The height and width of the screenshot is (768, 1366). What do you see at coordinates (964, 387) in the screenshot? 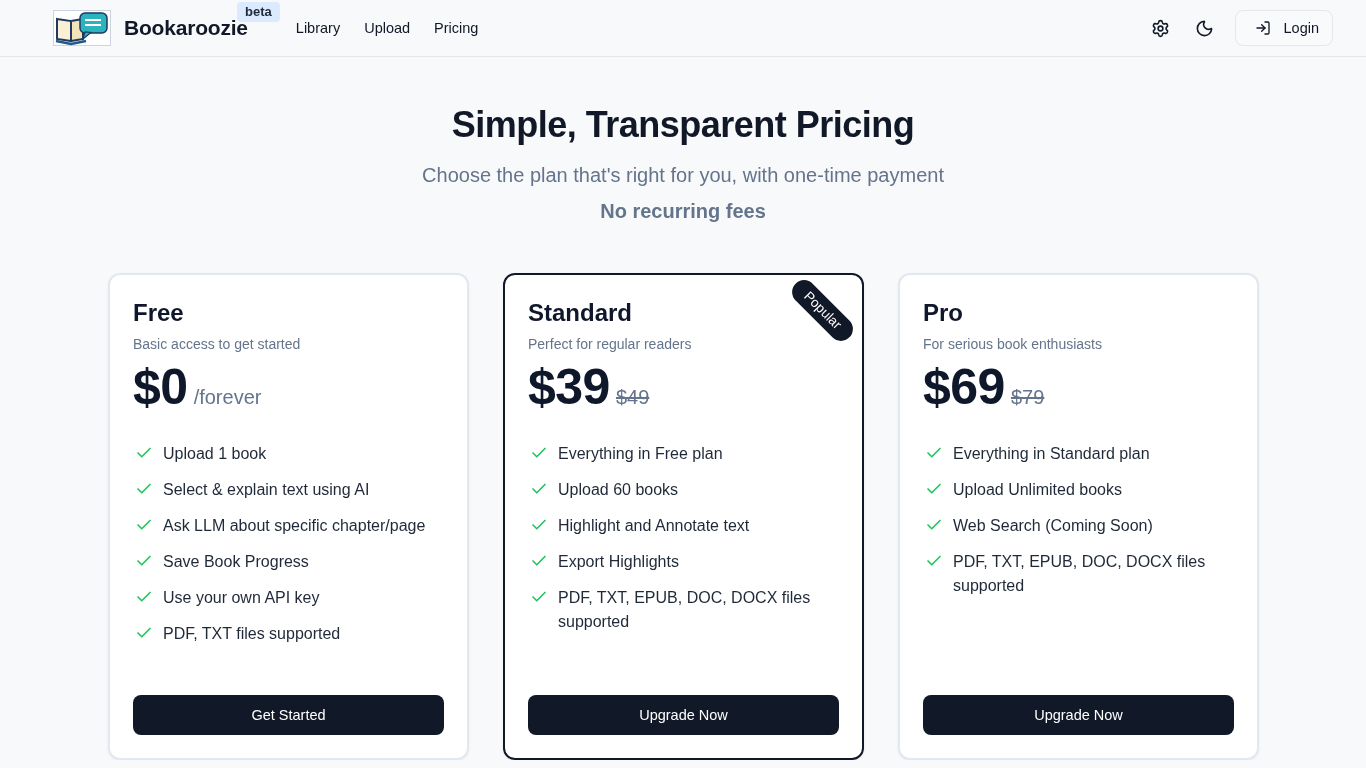
I see `plan-price: $69` at bounding box center [964, 387].